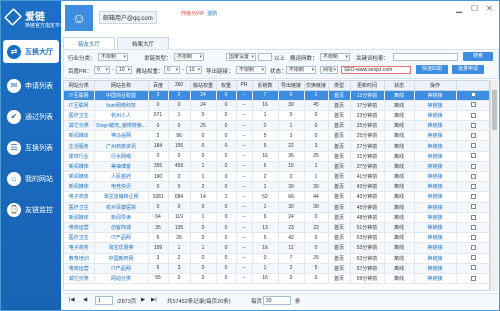 This screenshot has height=311, width=500. I want to click on column-header: 网站名称, so click(121, 86).